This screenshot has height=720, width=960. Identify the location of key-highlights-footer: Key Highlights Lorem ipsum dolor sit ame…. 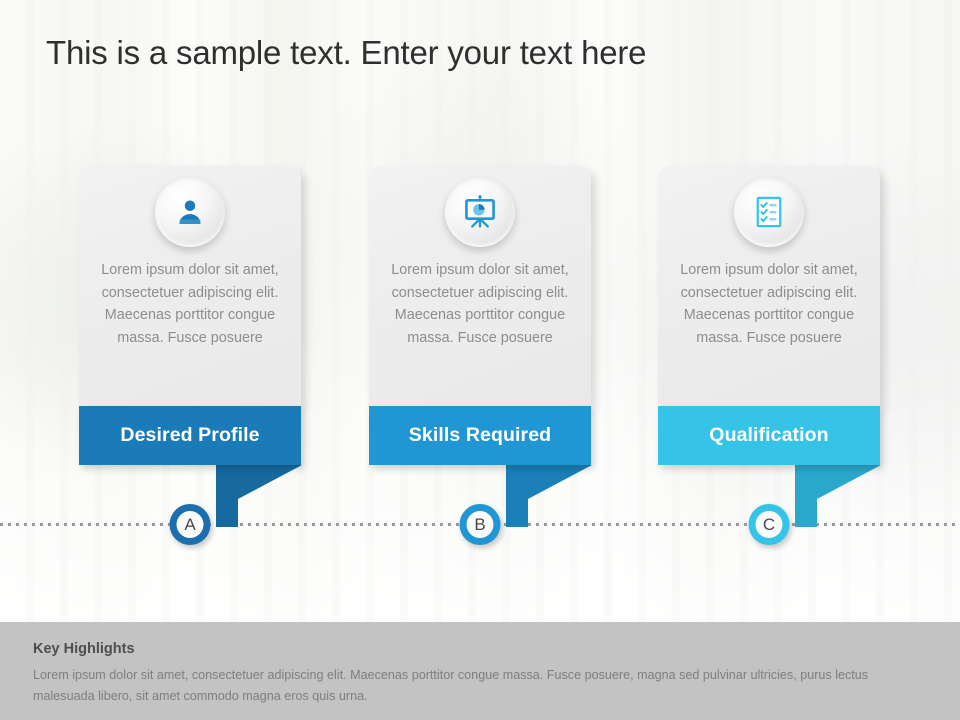
(480, 671).